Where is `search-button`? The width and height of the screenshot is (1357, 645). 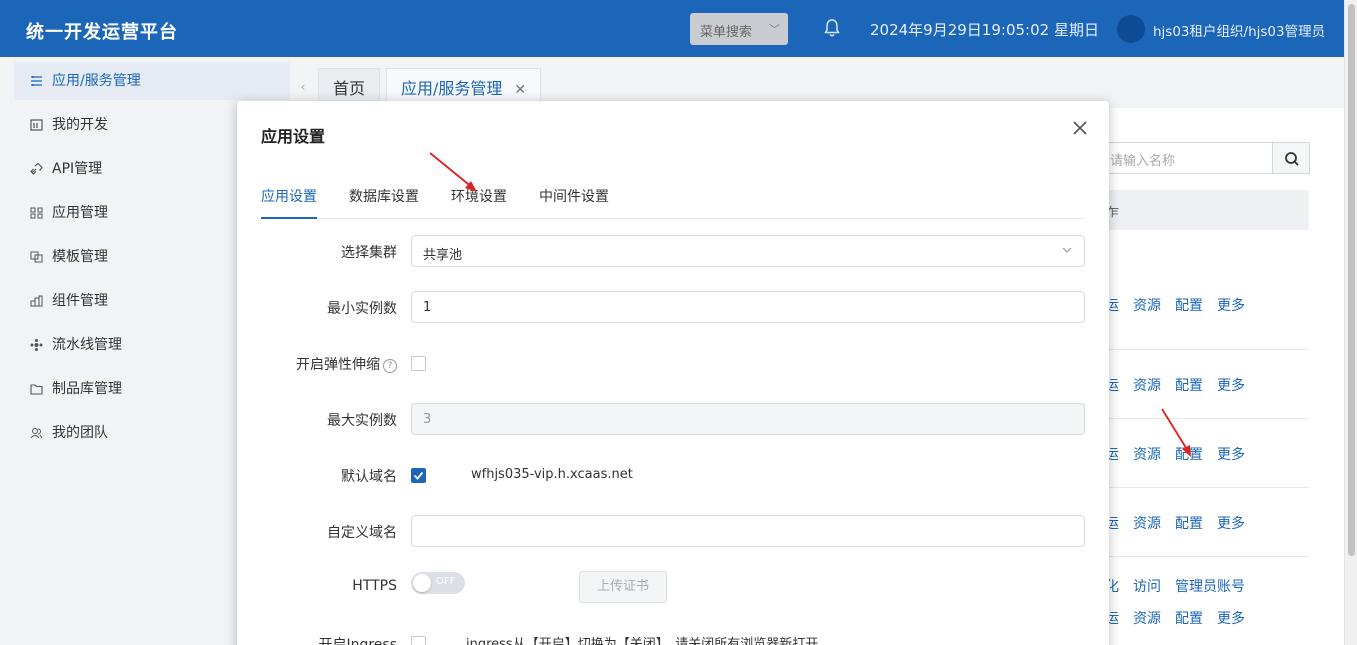 search-button is located at coordinates (1291, 158).